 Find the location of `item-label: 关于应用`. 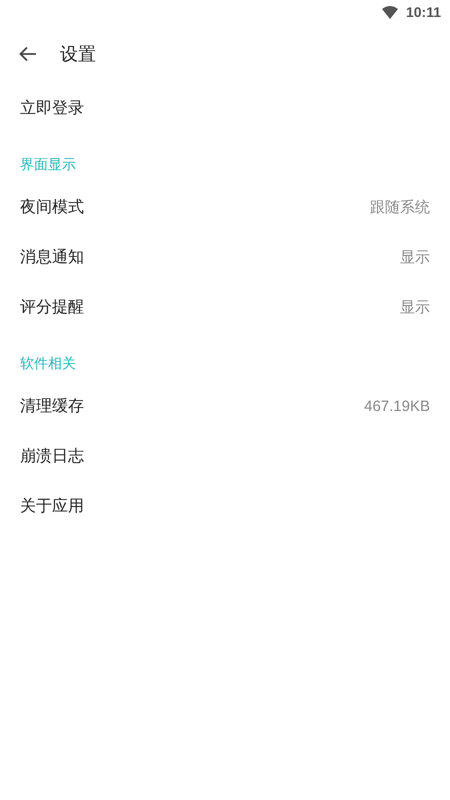

item-label: 关于应用 is located at coordinates (52, 506).